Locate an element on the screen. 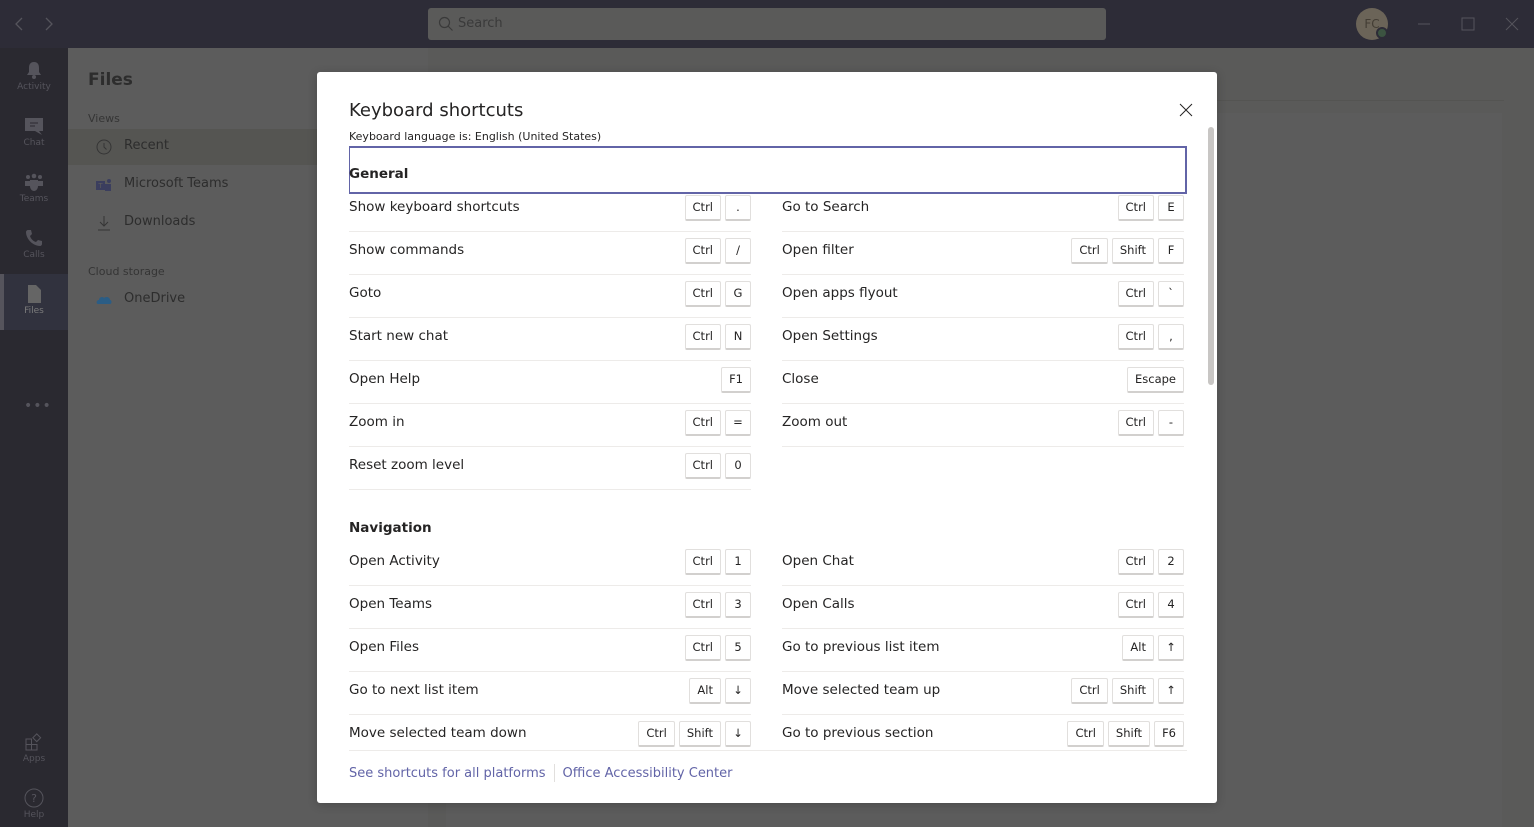 This screenshot has height=827, width=1534. search-input: Search is located at coordinates (767, 24).